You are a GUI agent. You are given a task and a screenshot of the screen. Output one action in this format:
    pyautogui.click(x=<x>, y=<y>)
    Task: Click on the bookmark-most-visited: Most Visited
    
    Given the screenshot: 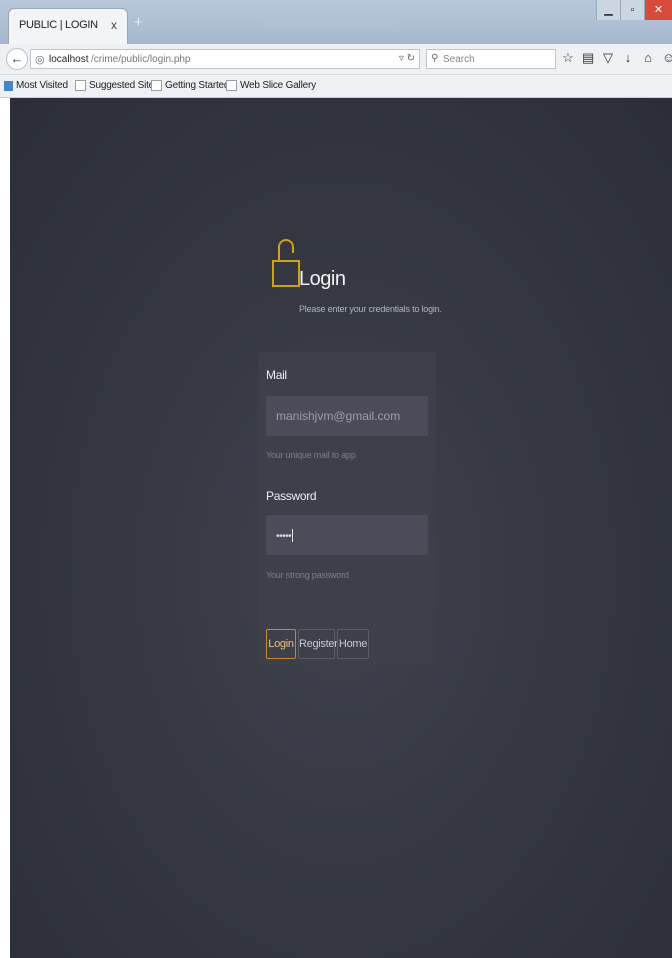 What is the action you would take?
    pyautogui.click(x=36, y=85)
    